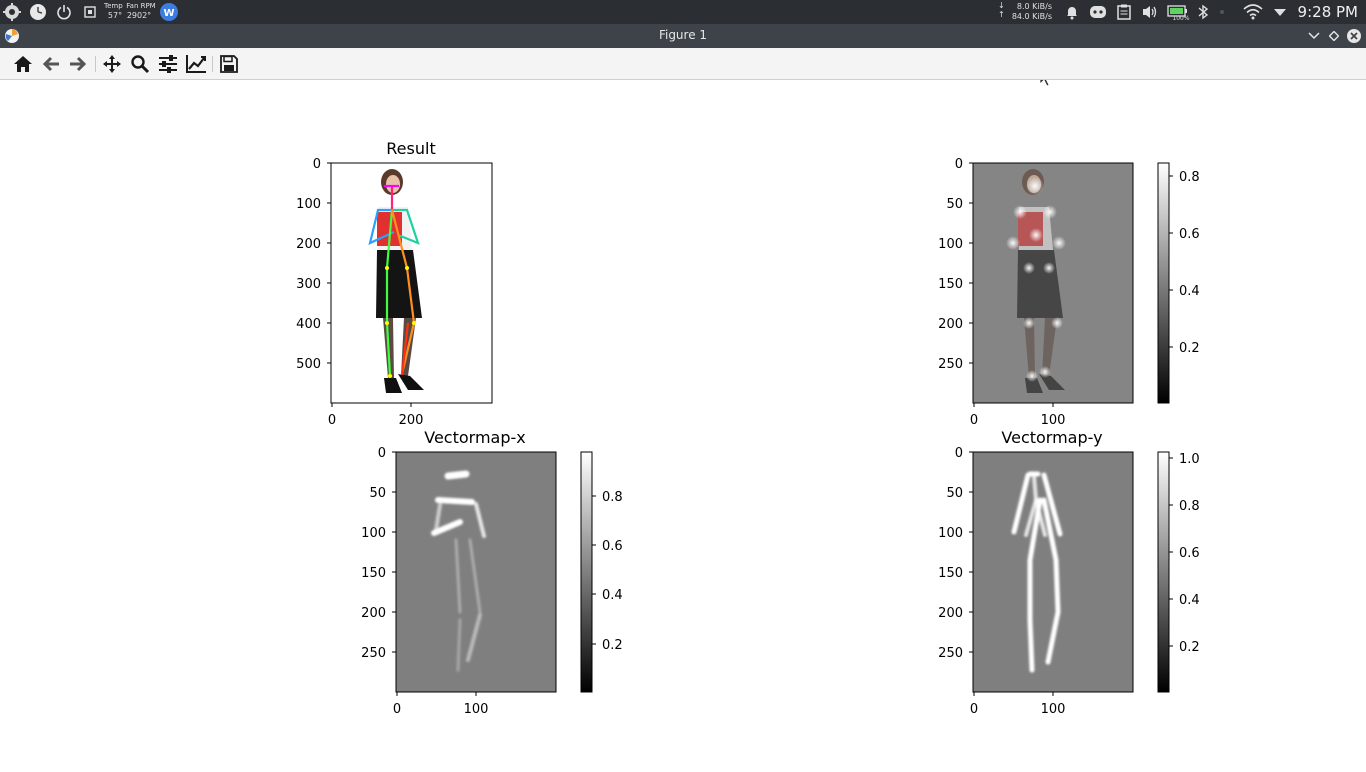 This screenshot has height=772, width=1366. Describe the element at coordinates (475, 437) in the screenshot. I see `subplot-title: Vectormap-x` at that location.